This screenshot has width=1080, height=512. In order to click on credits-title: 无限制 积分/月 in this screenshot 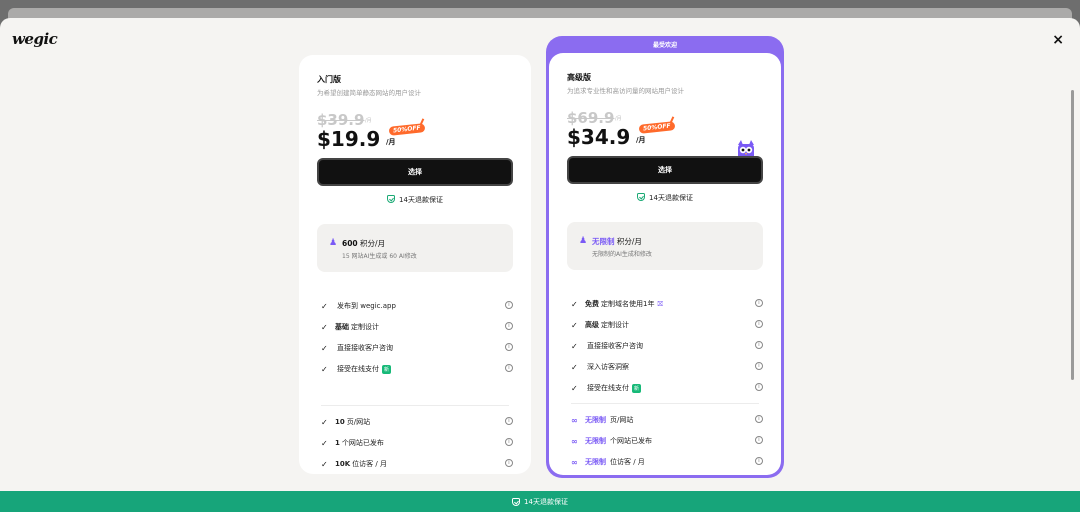, I will do `click(617, 241)`.